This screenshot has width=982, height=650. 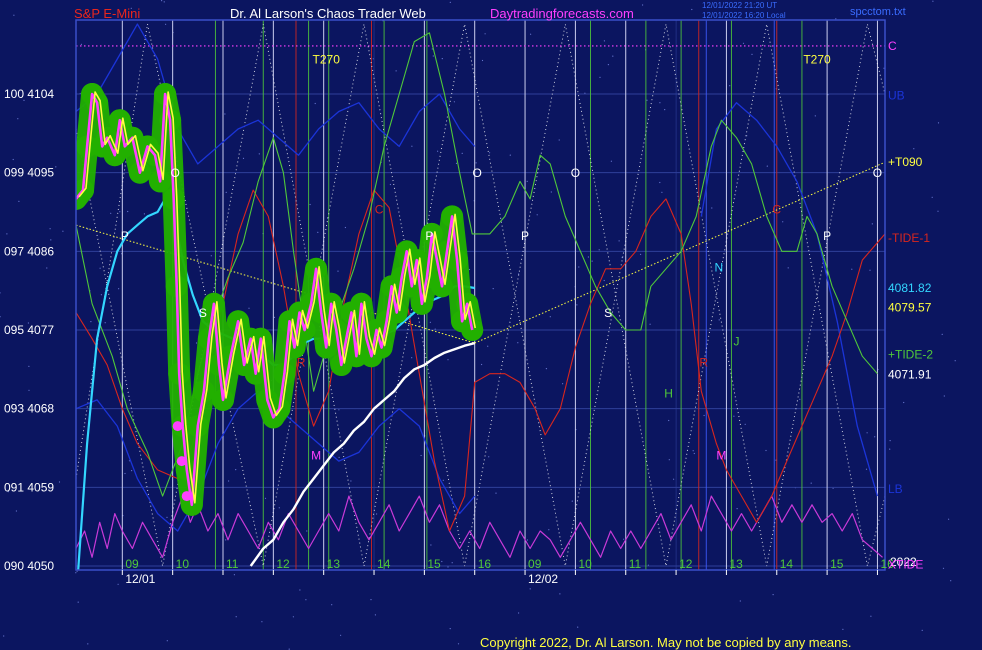 What do you see at coordinates (905, 162) in the screenshot?
I see `right-label: +T090` at bounding box center [905, 162].